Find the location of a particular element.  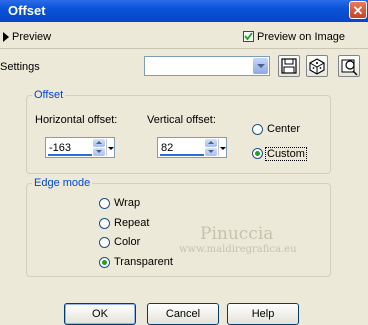

title-bar is located at coordinates (184, 11).